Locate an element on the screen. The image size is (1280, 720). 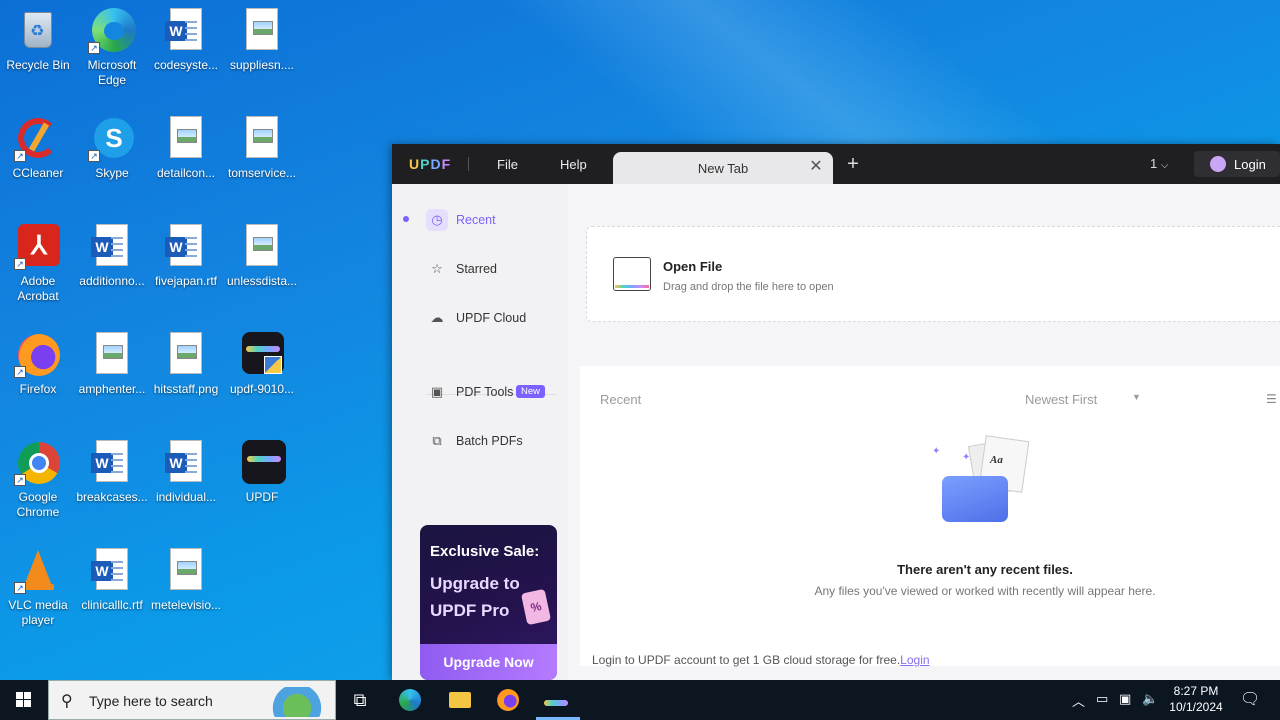
desktop-icon-firefox: ↗ Firefox is located at coordinates (38, 360).